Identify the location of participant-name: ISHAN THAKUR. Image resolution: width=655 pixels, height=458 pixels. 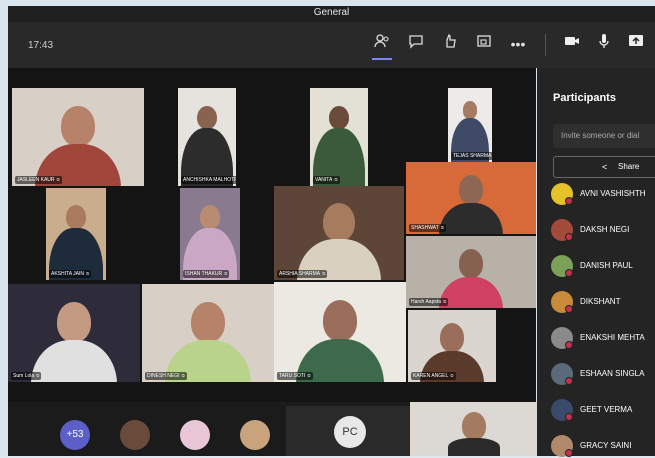
(204, 274).